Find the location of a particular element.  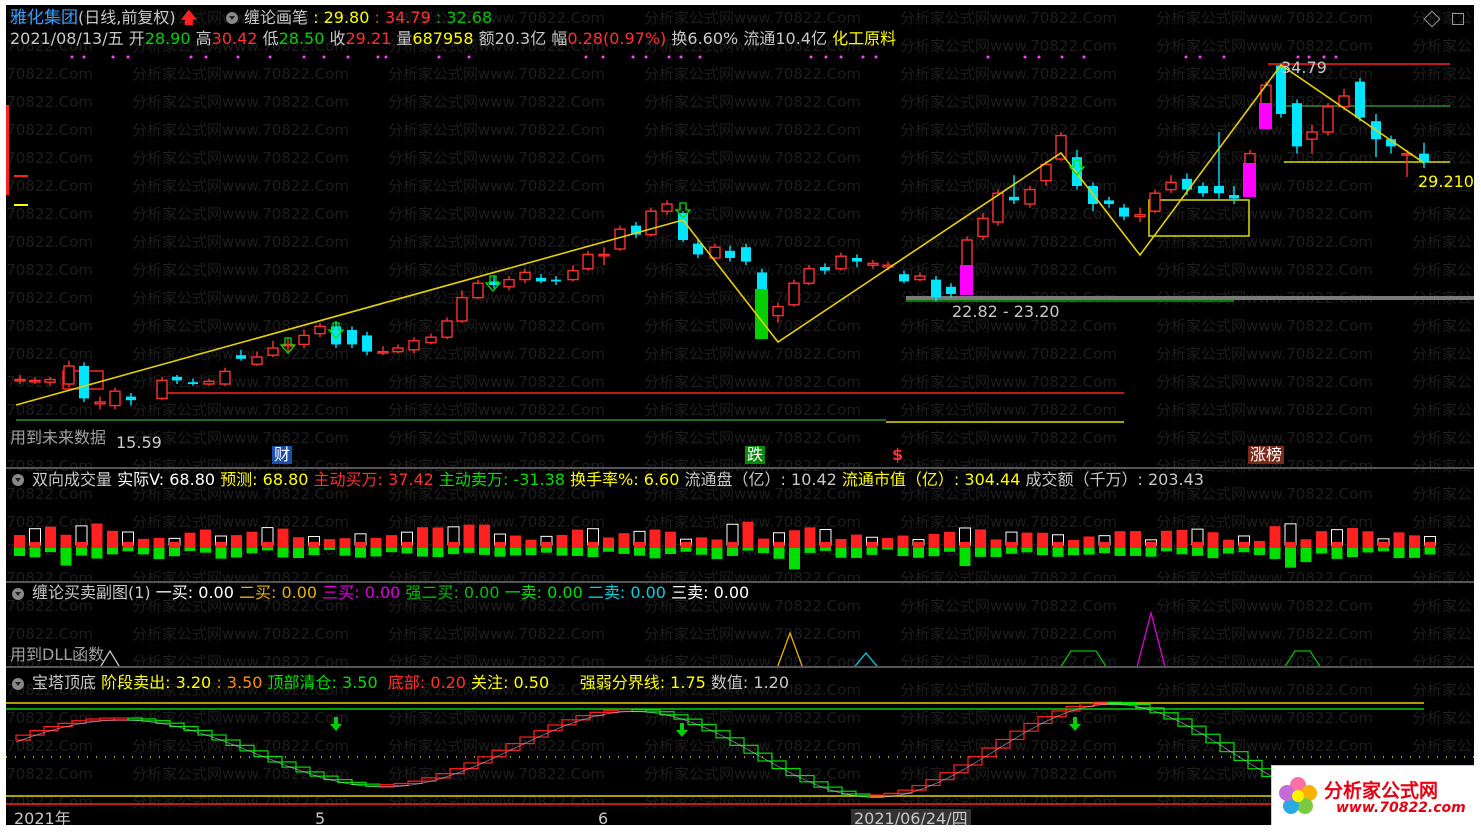

limit-up-badge: 涨榜 is located at coordinates (1266, 455).